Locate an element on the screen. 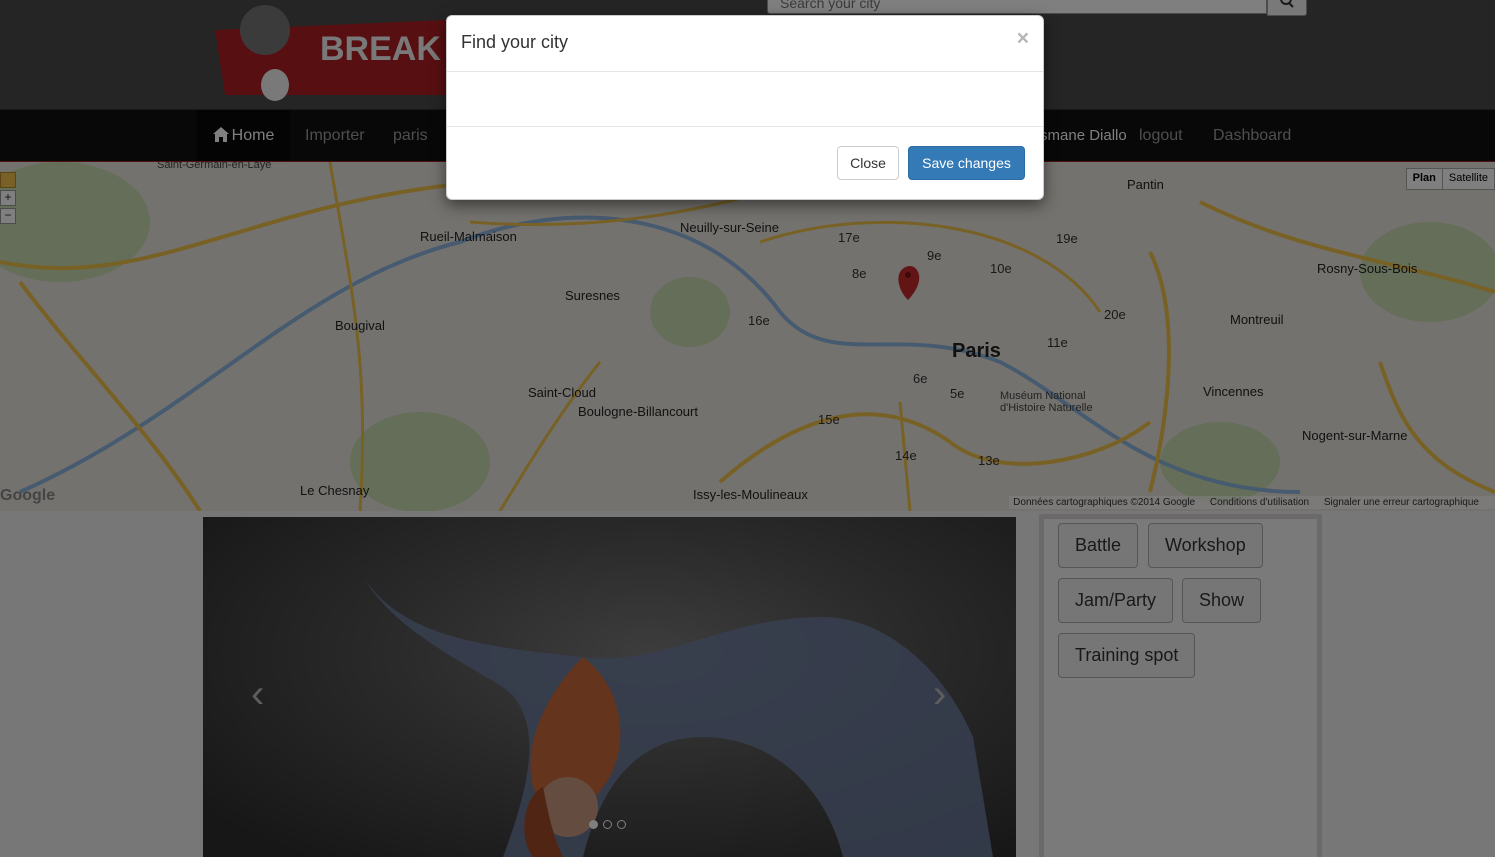  save-changes-button: Save changes is located at coordinates (966, 163).